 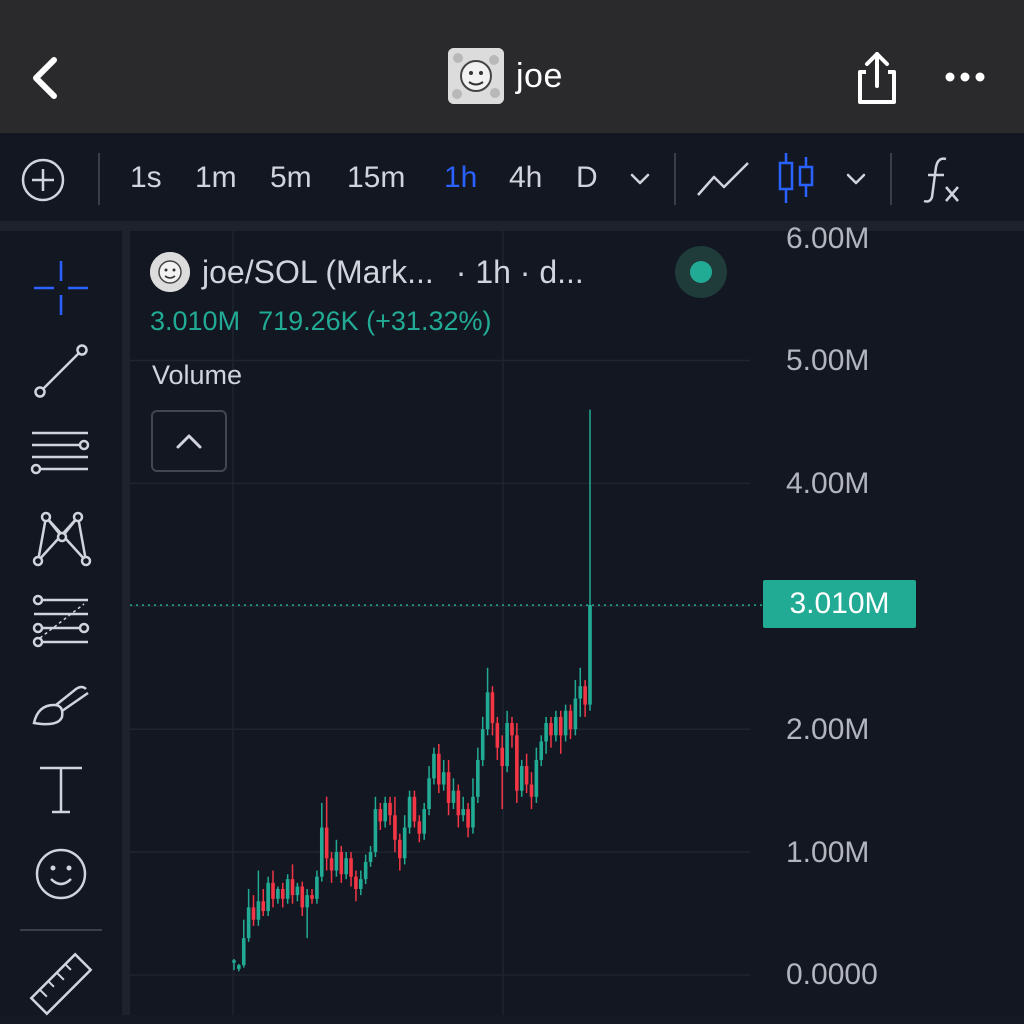 I want to click on interval-15m: 15m, so click(x=376, y=178).